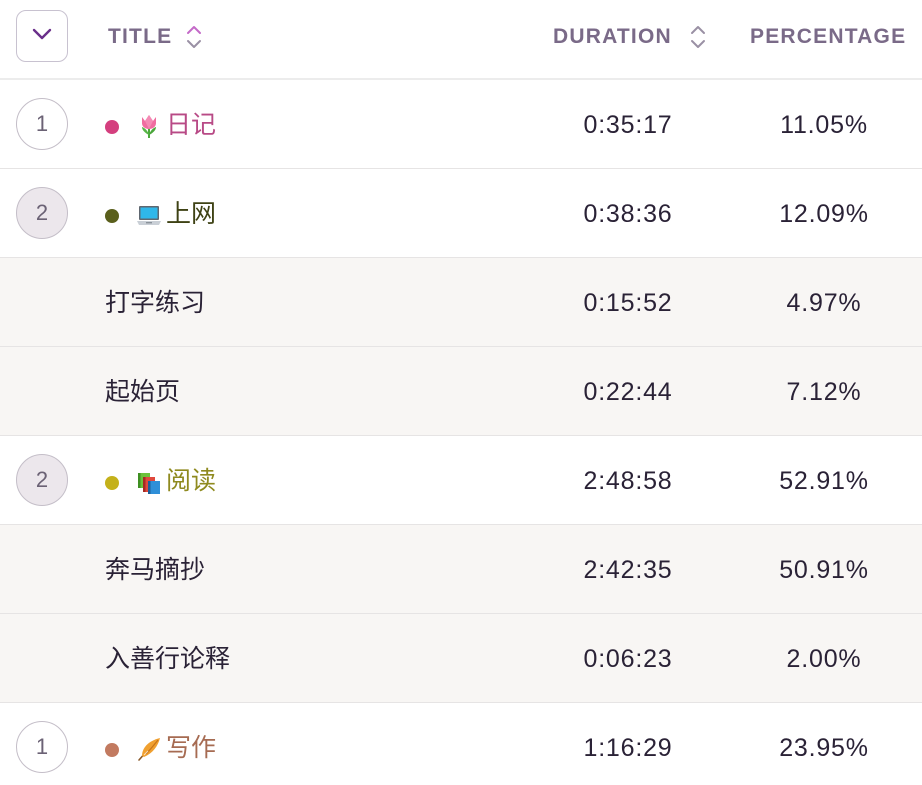  I want to click on percentage-value: 4.97%, so click(824, 303).